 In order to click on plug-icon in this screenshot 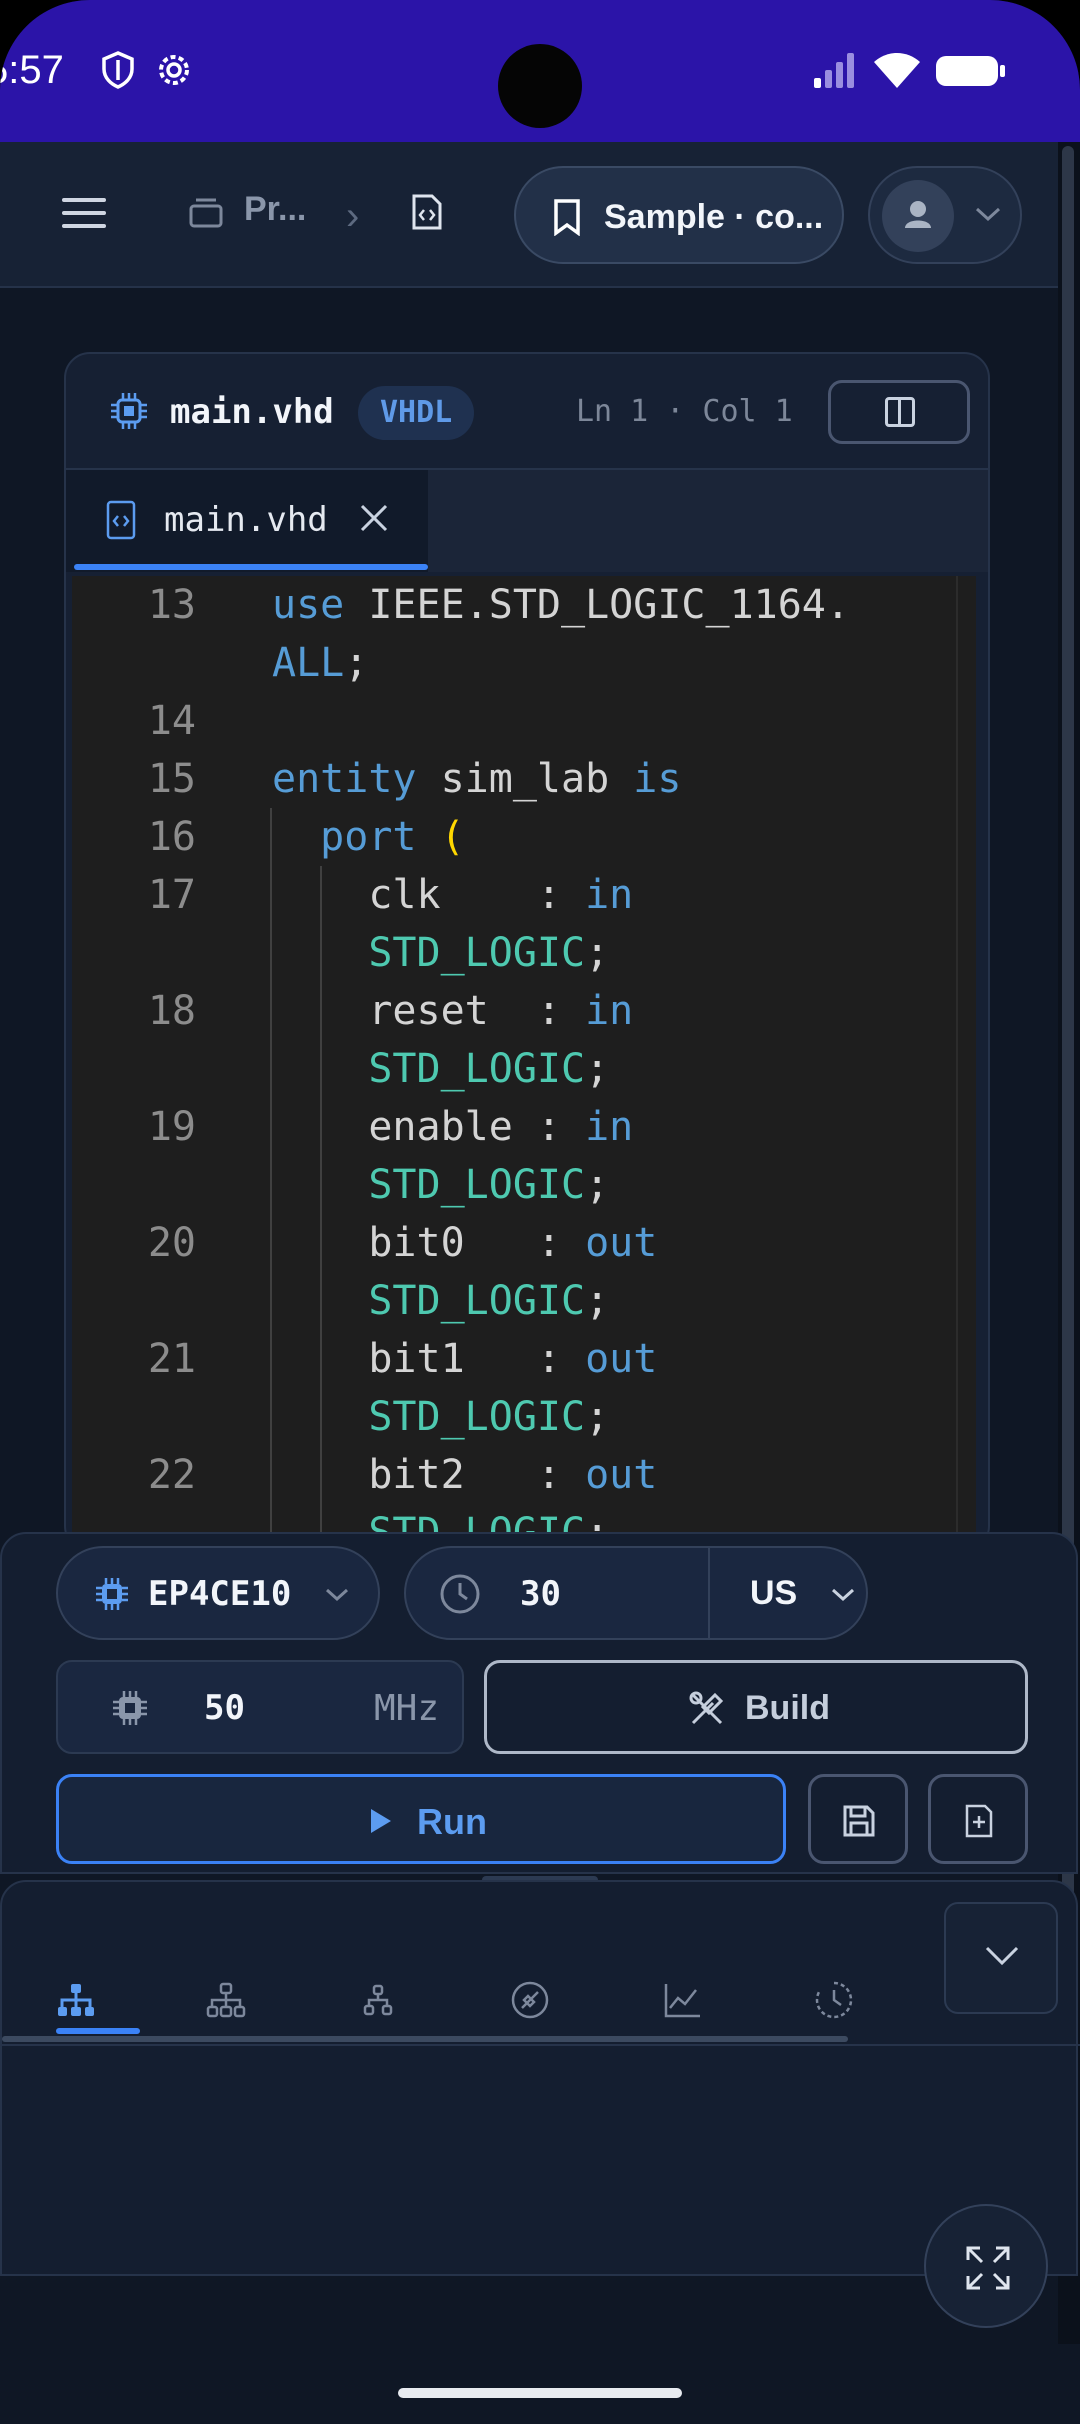, I will do `click(530, 2000)`.